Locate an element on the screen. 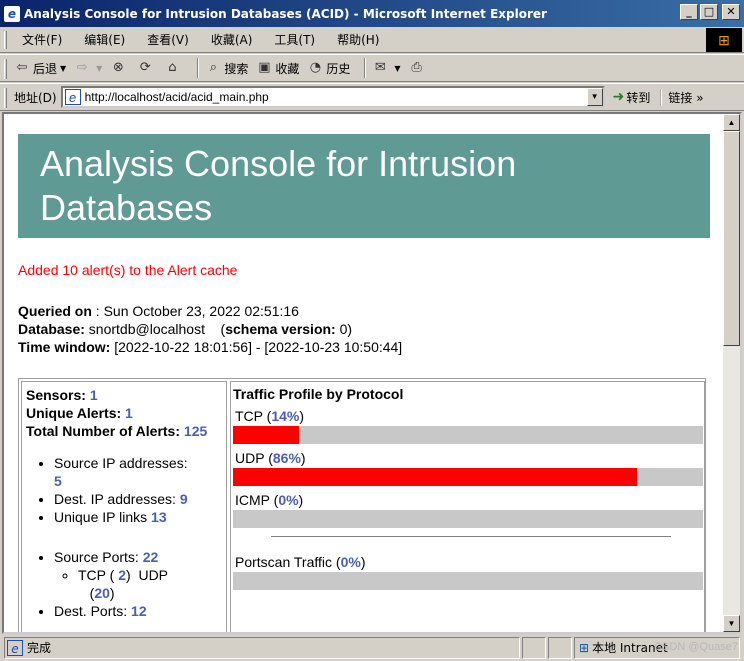 Image resolution: width=744 pixels, height=661 pixels. tcp-bar is located at coordinates (468, 435).